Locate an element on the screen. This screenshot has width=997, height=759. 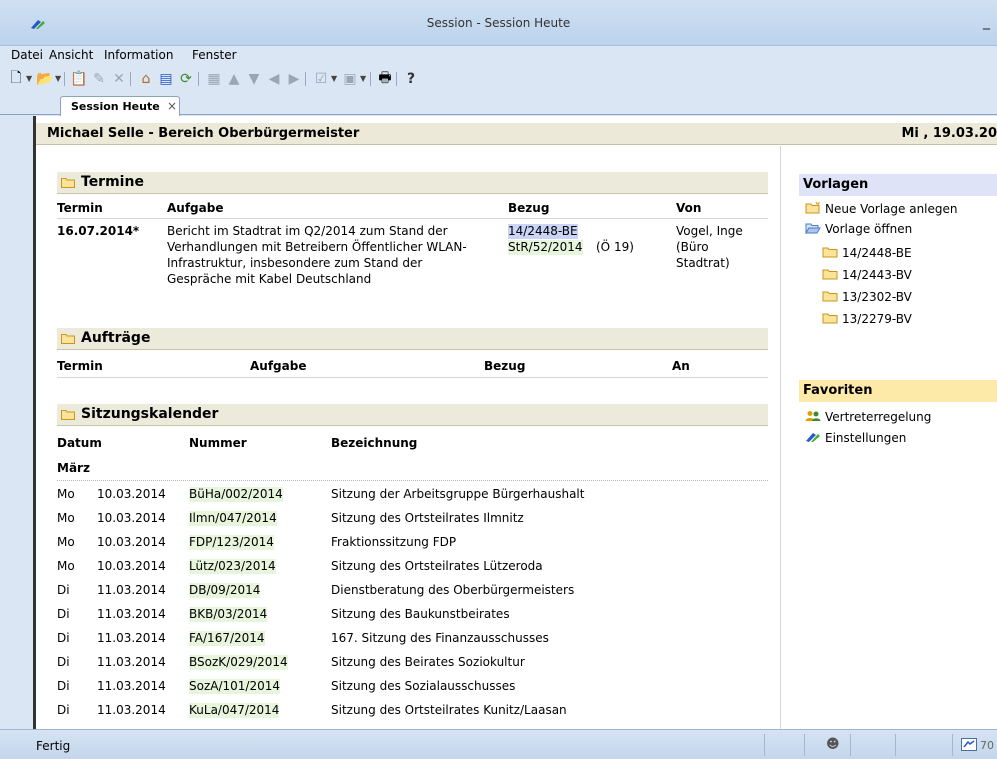
favorite-vertreterregelung: Vertreterregelung is located at coordinates (868, 417).